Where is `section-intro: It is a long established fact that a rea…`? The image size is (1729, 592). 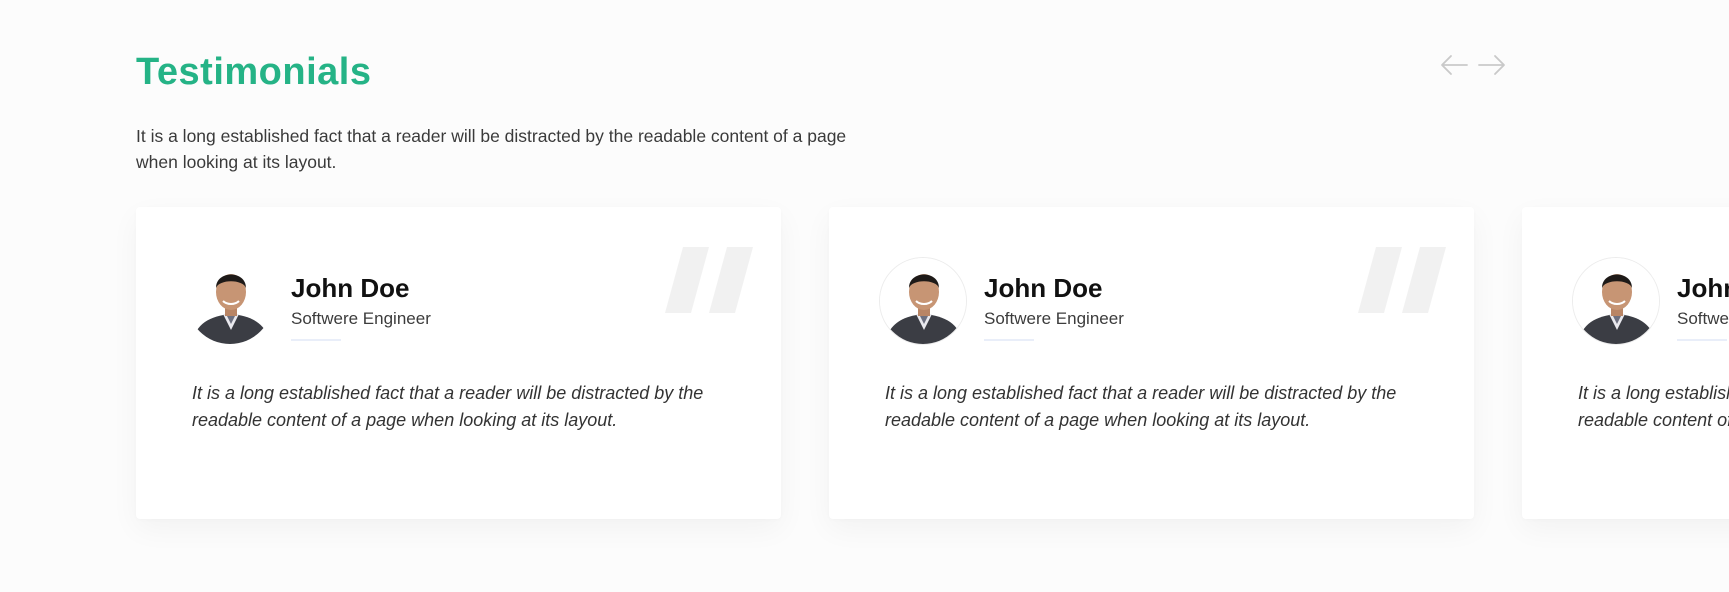 section-intro: It is a long established fact that a rea… is located at coordinates (491, 149).